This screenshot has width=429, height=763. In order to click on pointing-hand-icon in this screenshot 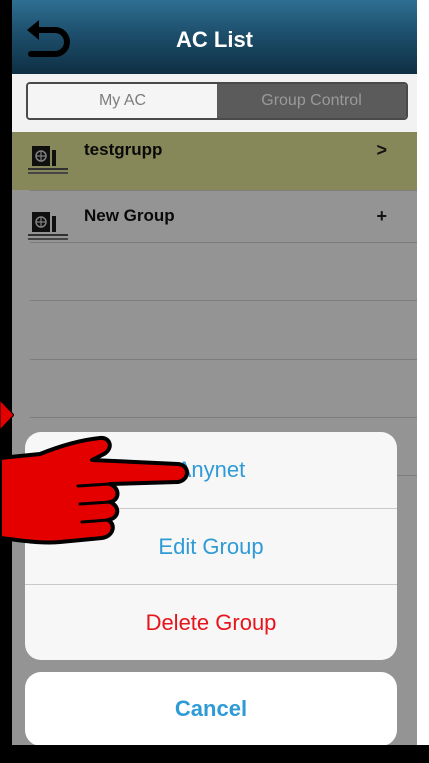, I will do `click(94, 490)`.